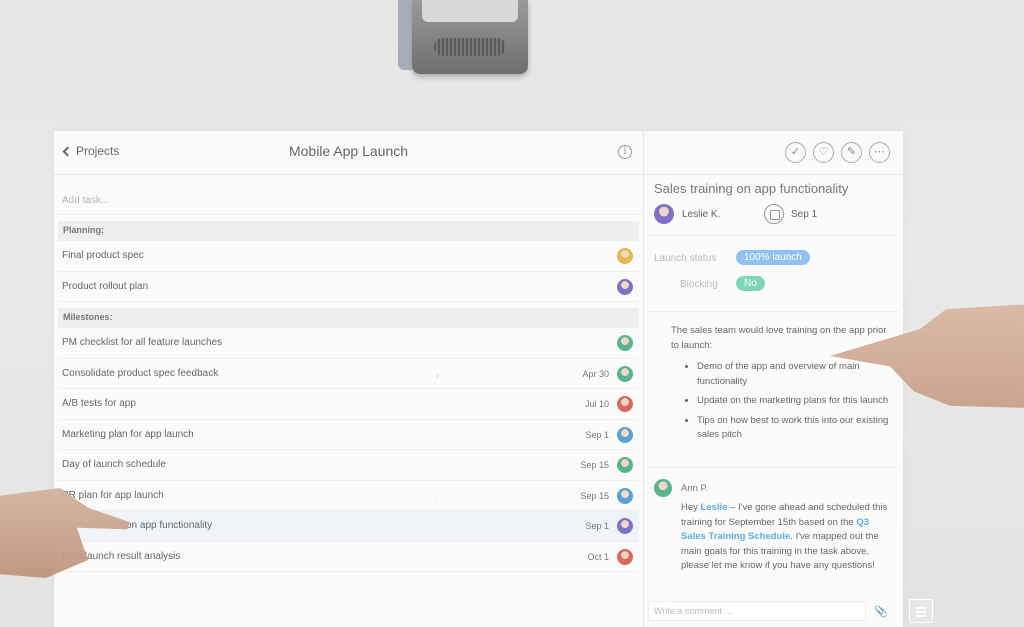  Describe the element at coordinates (405, 35) in the screenshot. I see `projector-side` at that location.